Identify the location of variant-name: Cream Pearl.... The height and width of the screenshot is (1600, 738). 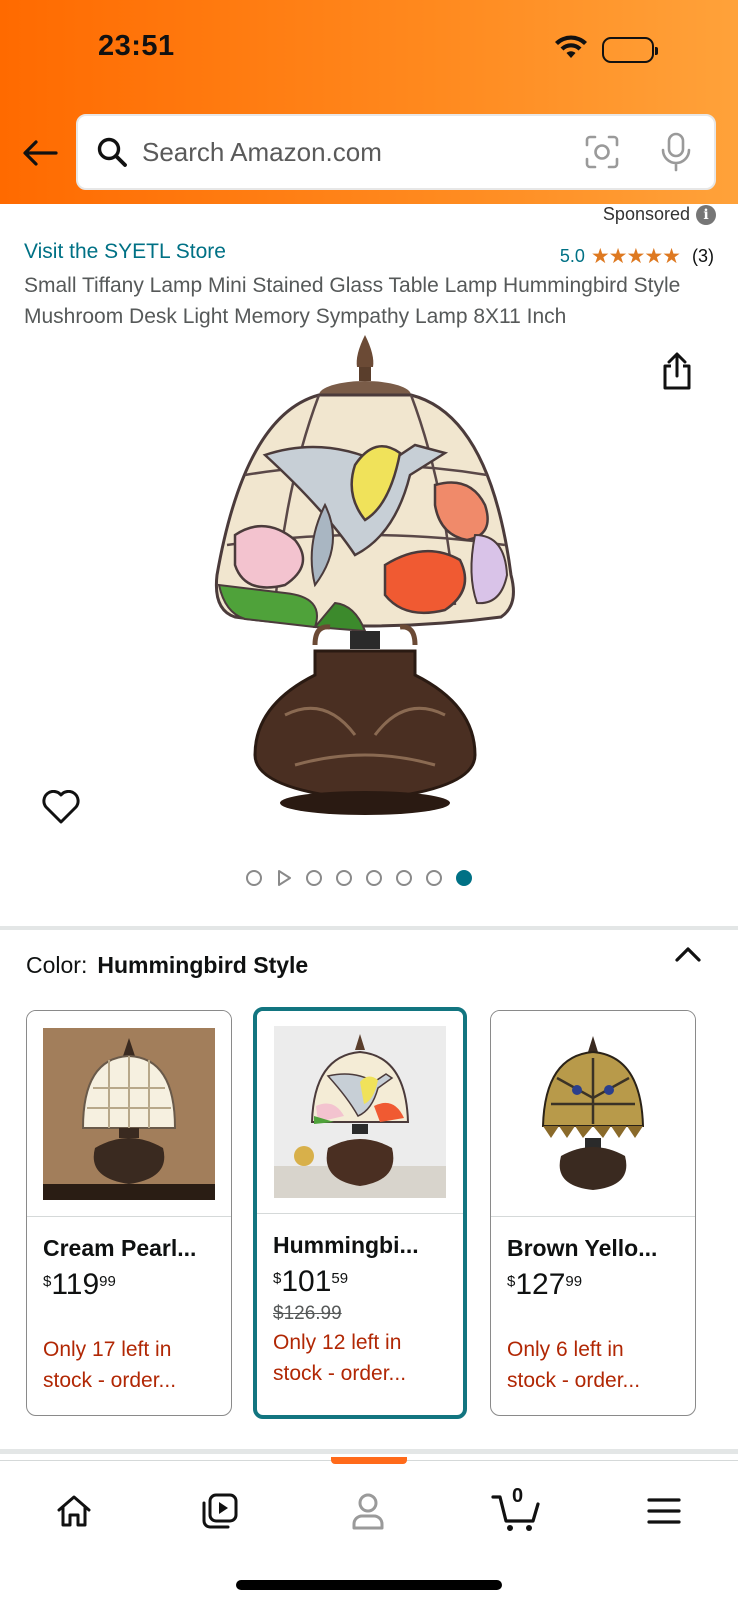
(120, 1248).